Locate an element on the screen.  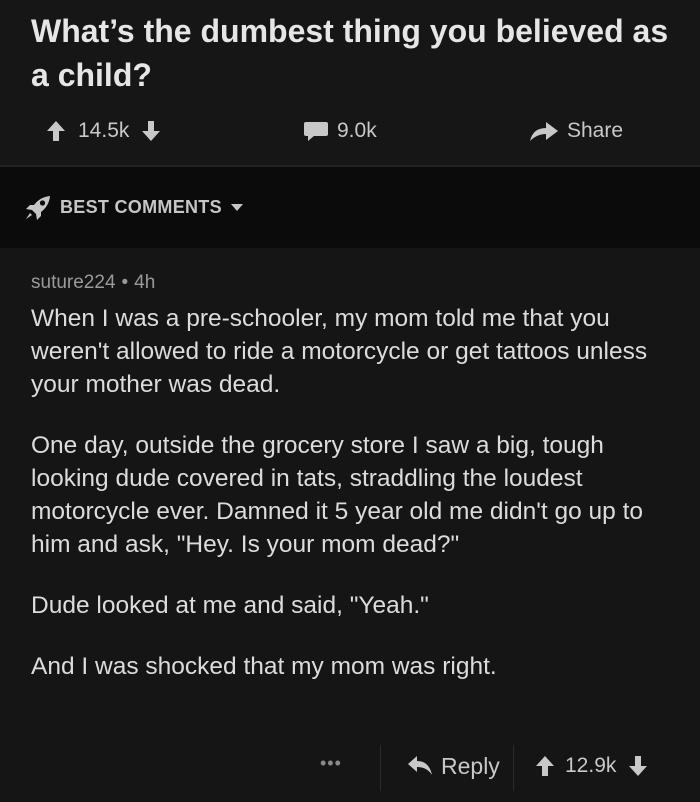
comment-vote-group: 12.9k is located at coordinates (591, 766).